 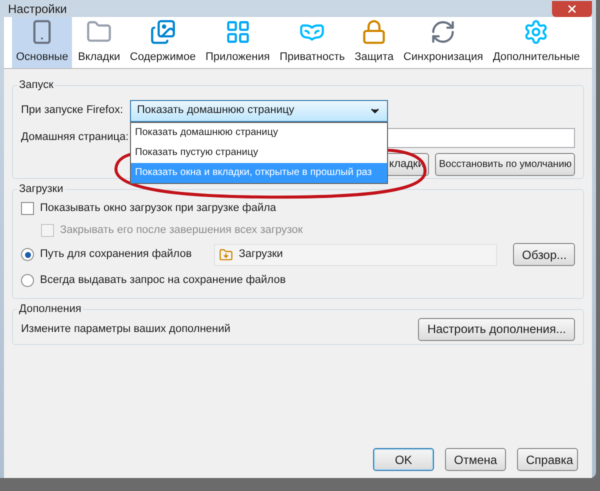 I want to click on restore-default-button: Восстановить по умолчанию, so click(x=505, y=164).